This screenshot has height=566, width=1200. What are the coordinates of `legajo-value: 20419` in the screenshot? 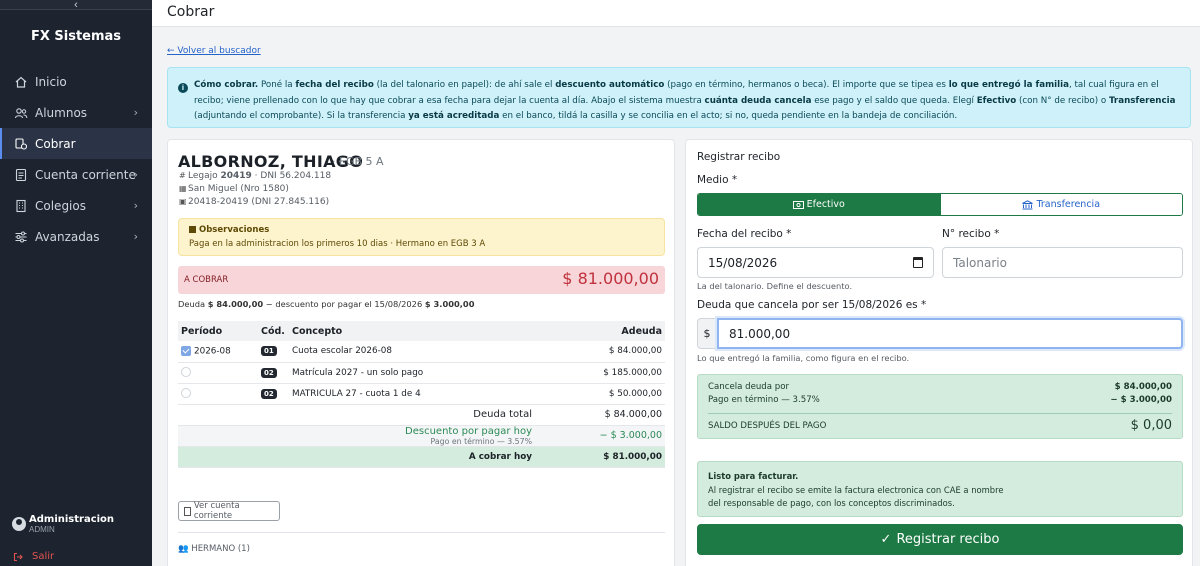 It's located at (236, 176).